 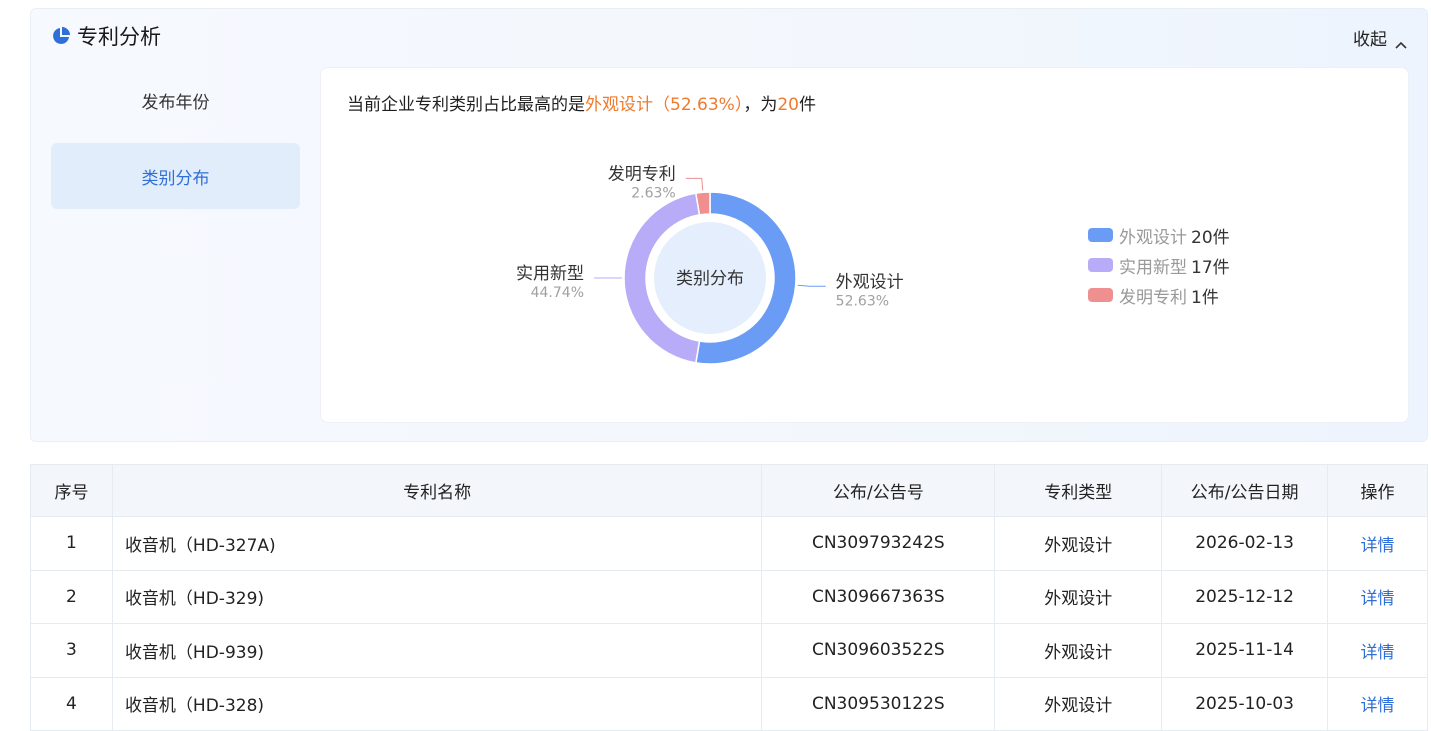 What do you see at coordinates (878, 596) in the screenshot?
I see `cell-publication-number: CN309667363S` at bounding box center [878, 596].